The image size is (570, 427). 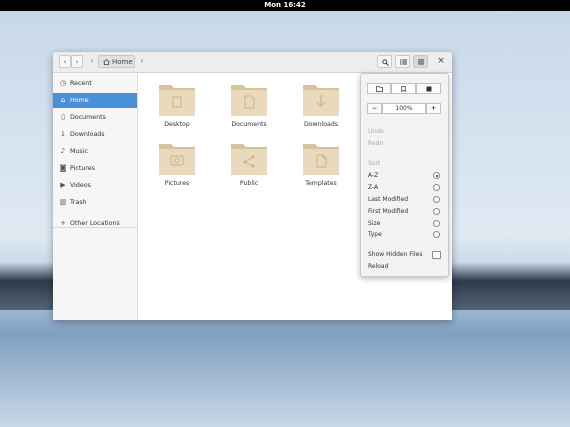 I want to click on sidebar-item-label: Home, so click(x=79, y=100).